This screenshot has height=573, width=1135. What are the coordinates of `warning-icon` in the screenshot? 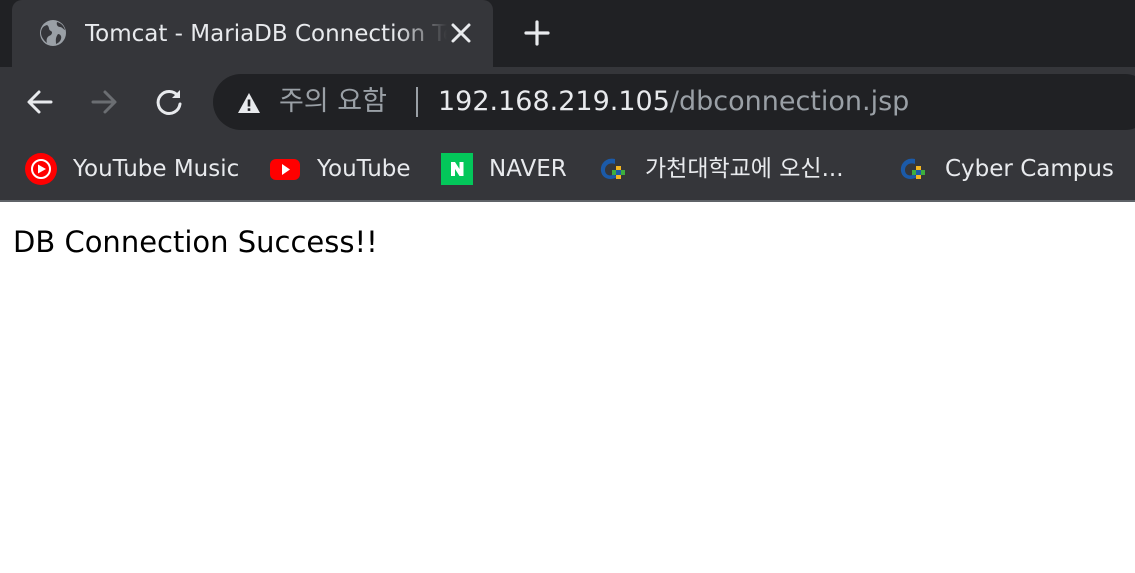 It's located at (249, 103).